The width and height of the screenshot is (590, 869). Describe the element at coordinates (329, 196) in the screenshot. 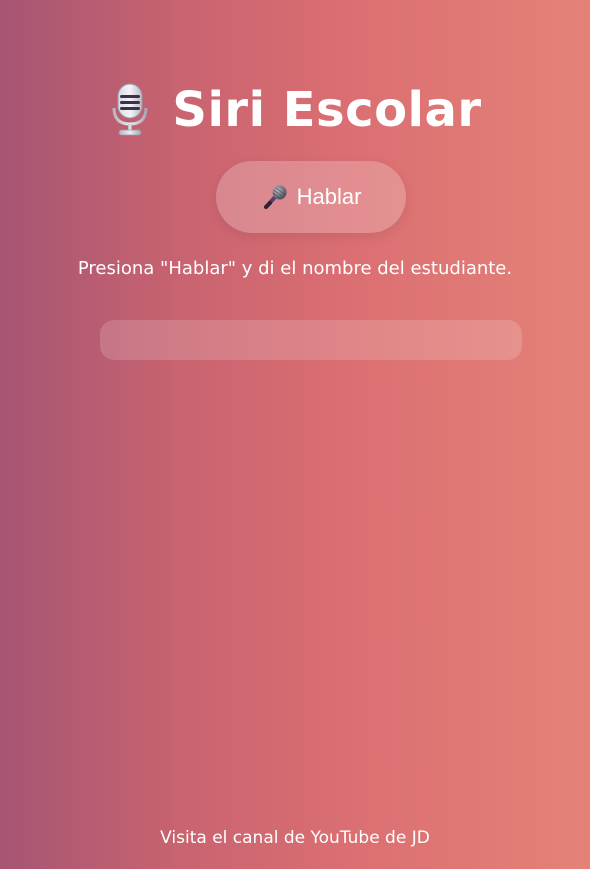

I see `speak-button-label: Hablar` at that location.